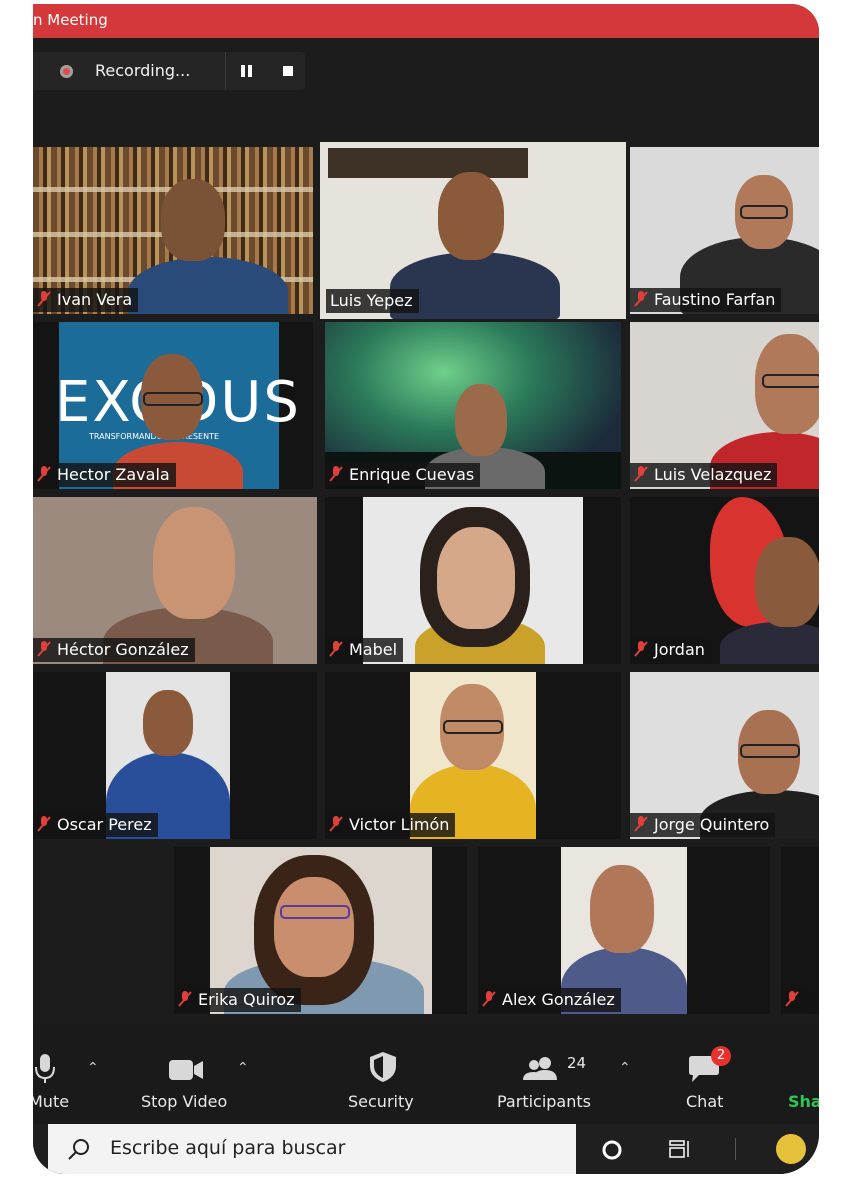  I want to click on participant-name: Luis Yepez, so click(371, 300).